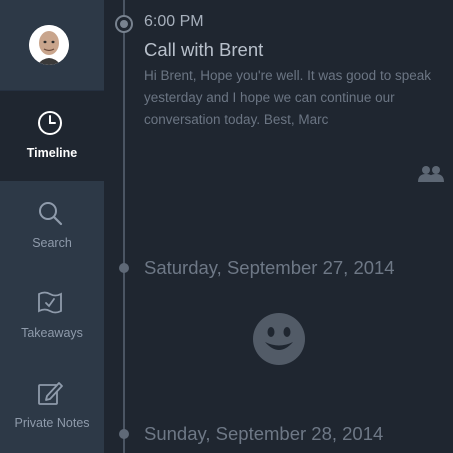 The image size is (453, 453). Describe the element at coordinates (264, 433) in the screenshot. I see `date-header: Sunday, September 28, 2014` at that location.